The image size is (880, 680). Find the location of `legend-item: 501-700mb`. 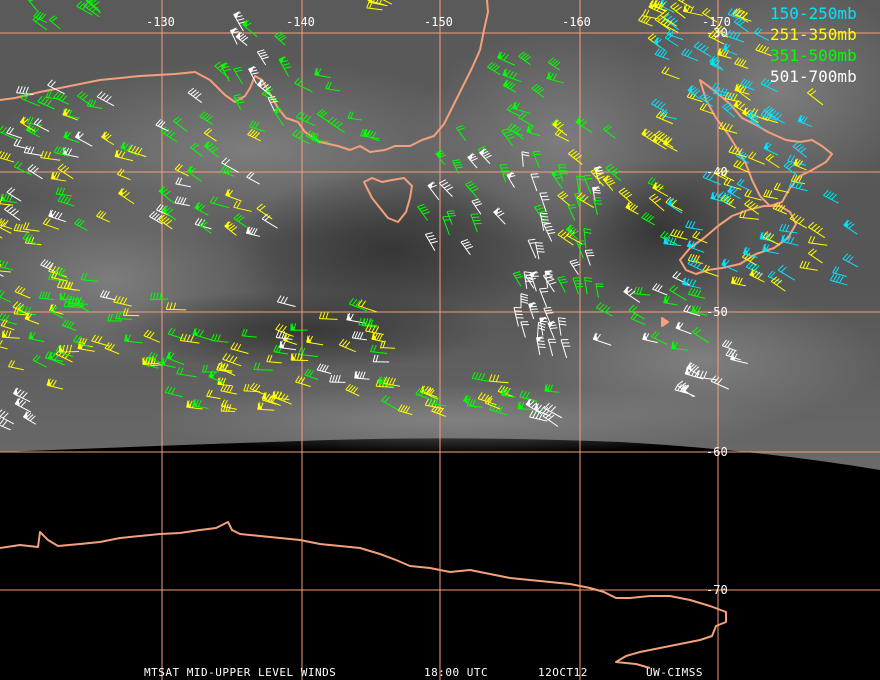

legend-item: 501-700mb is located at coordinates (813, 76).